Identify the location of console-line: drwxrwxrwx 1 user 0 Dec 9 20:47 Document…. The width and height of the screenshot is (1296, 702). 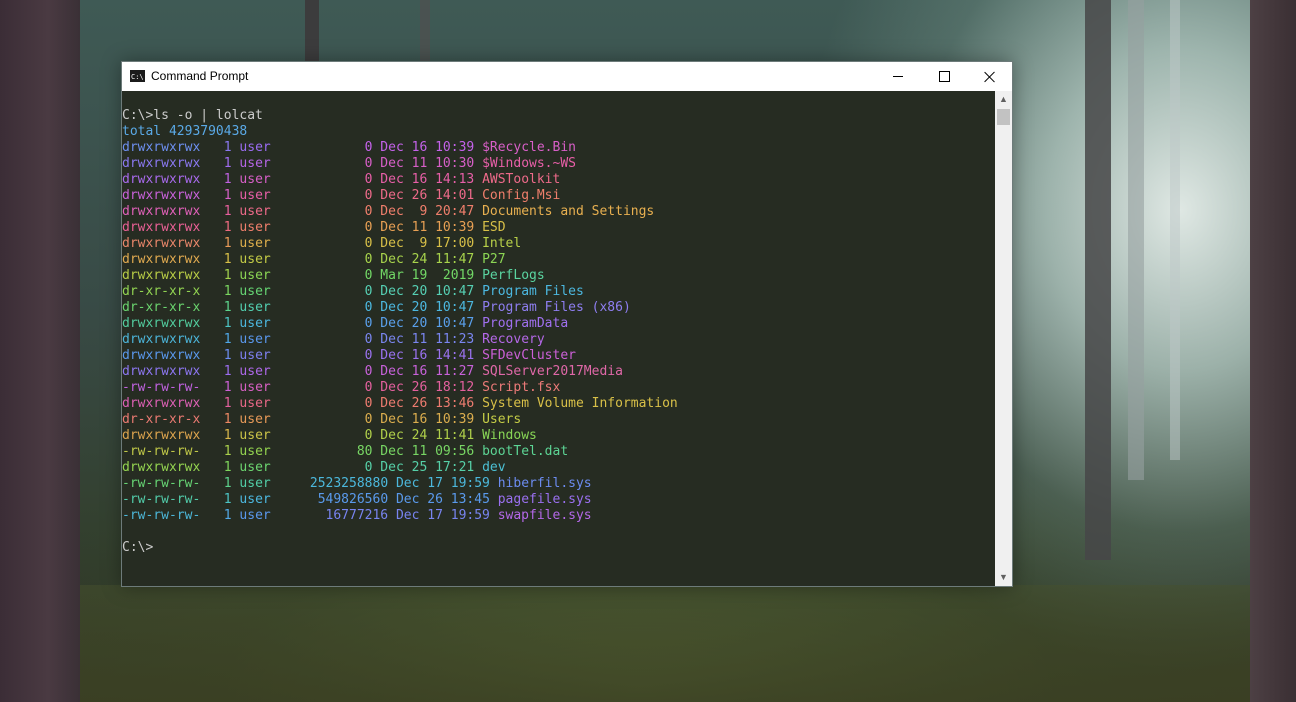
(400, 212).